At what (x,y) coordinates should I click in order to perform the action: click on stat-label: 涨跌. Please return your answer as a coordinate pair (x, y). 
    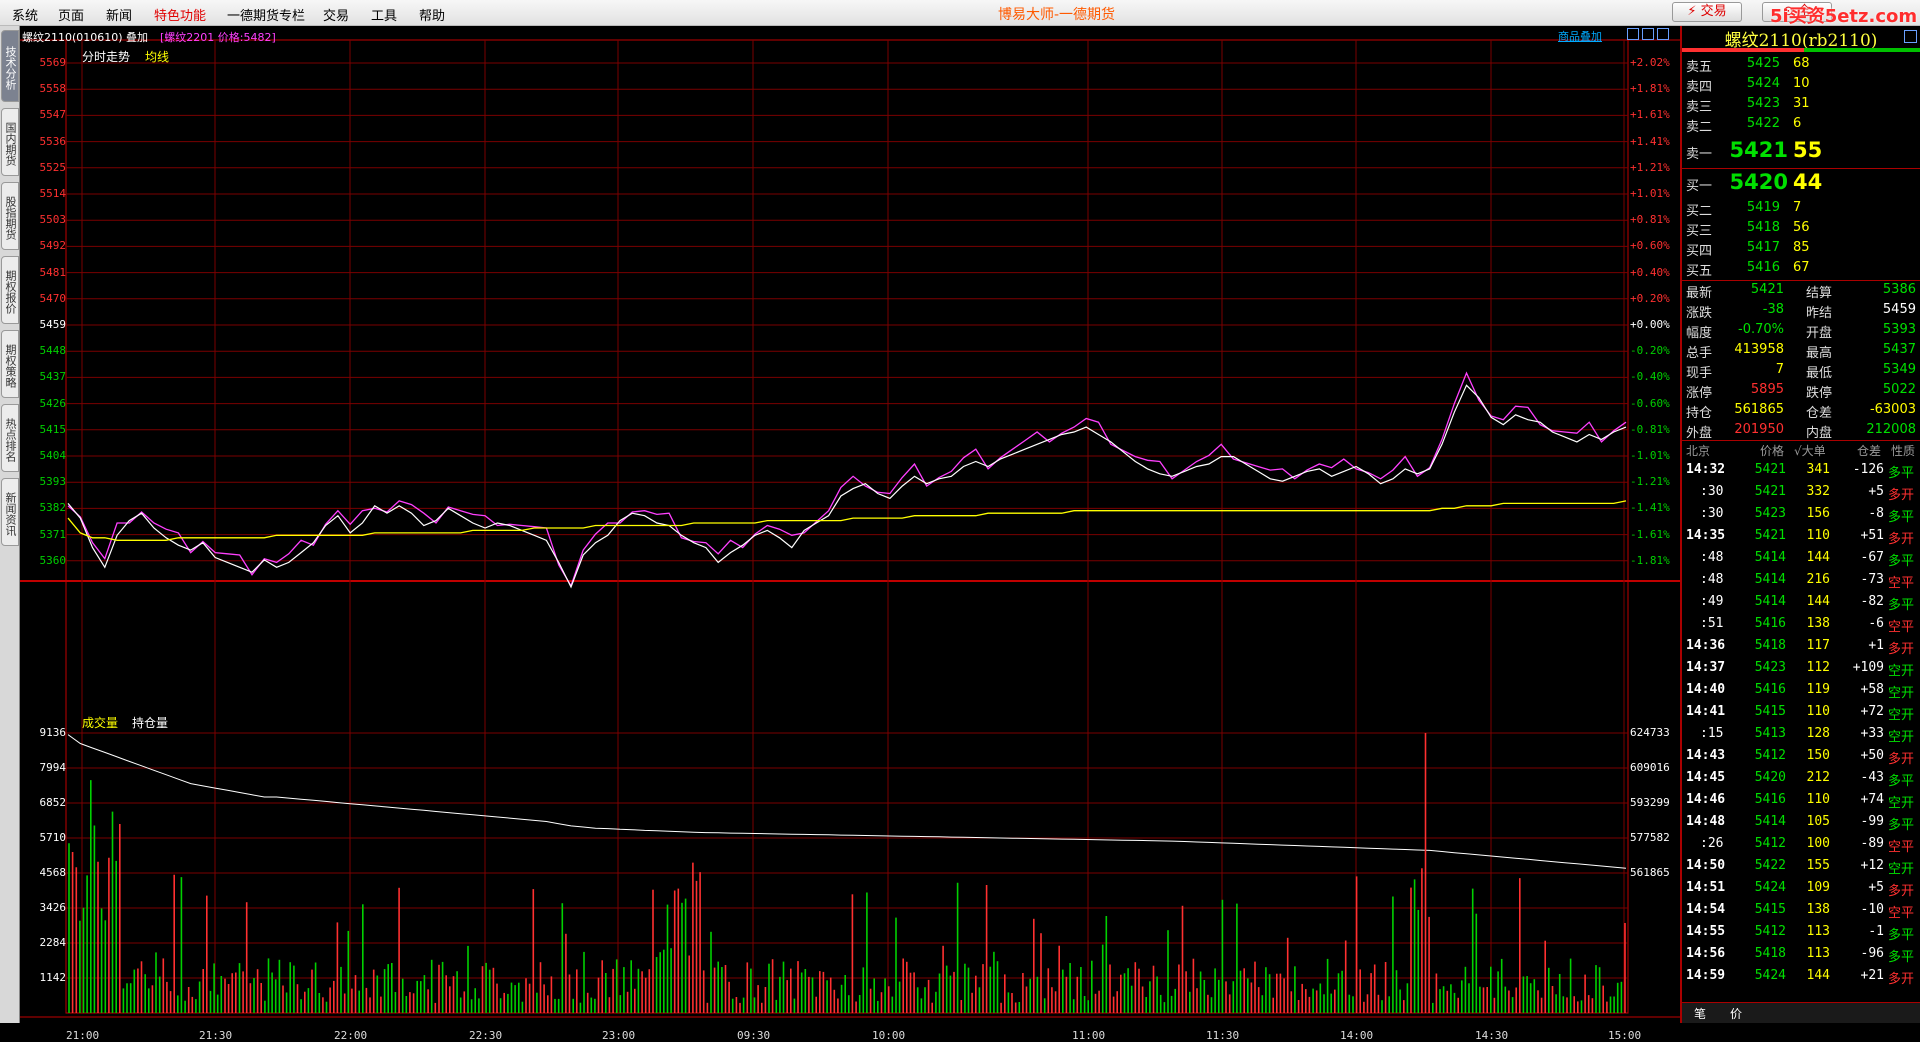
    Looking at the image, I should click on (1699, 313).